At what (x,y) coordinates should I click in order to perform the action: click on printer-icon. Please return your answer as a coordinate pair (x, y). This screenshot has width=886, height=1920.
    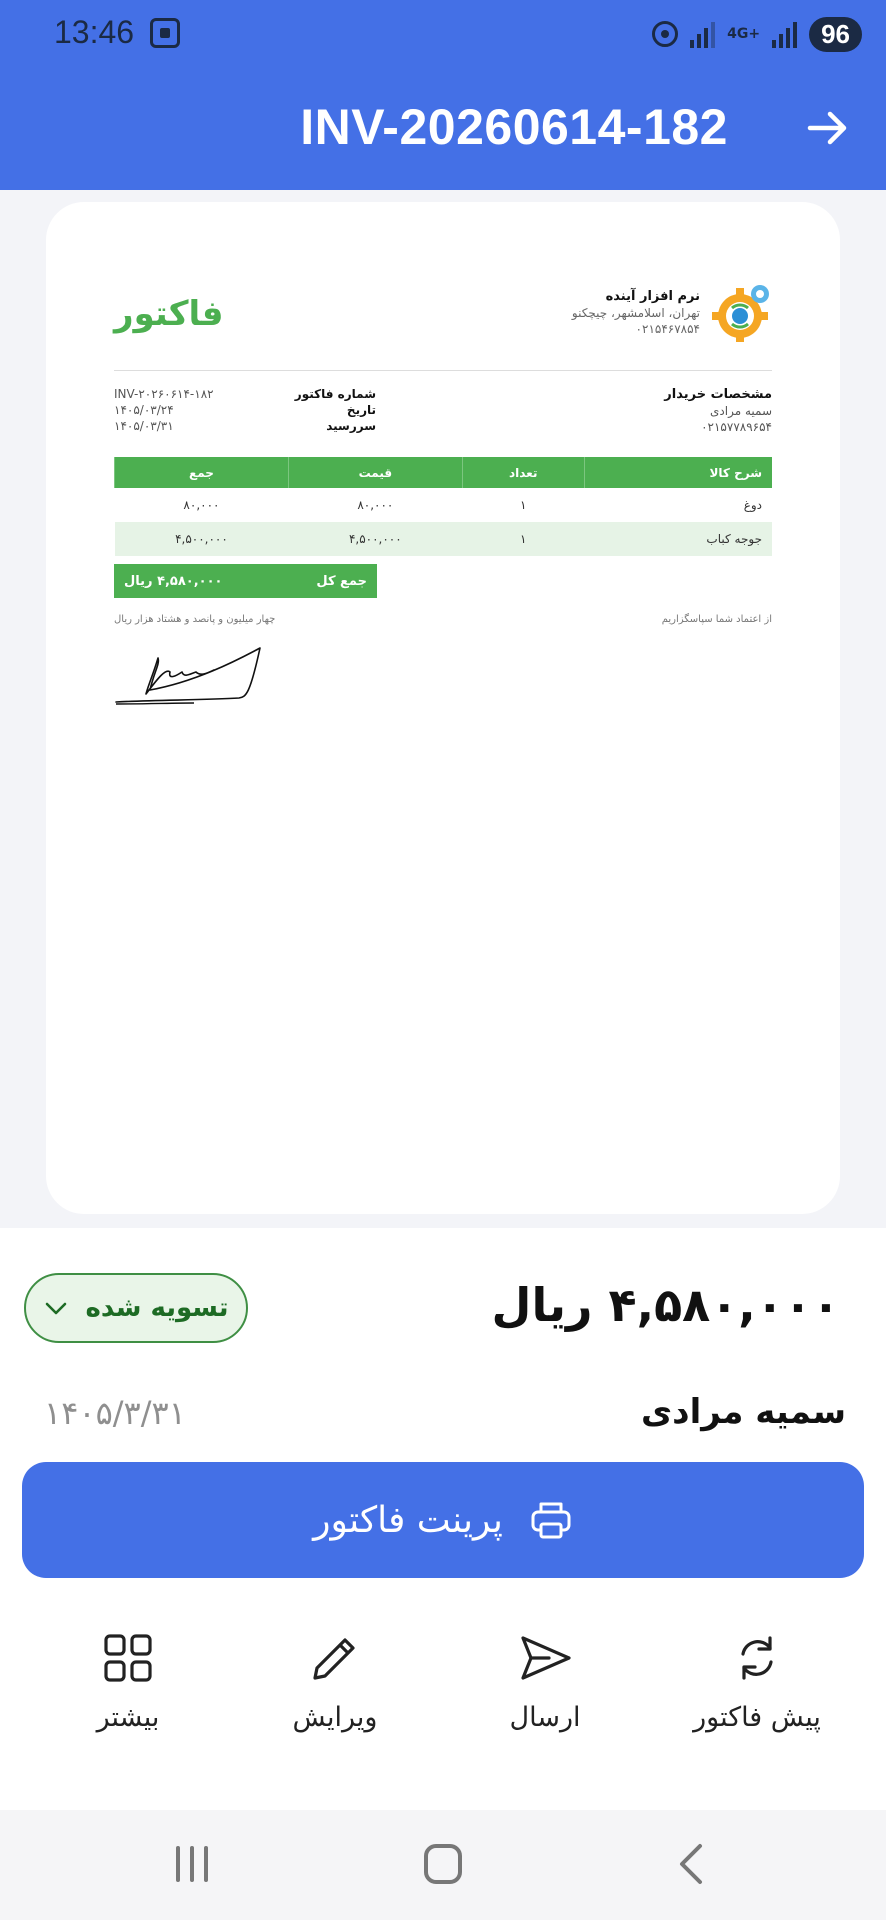
    Looking at the image, I should click on (551, 1520).